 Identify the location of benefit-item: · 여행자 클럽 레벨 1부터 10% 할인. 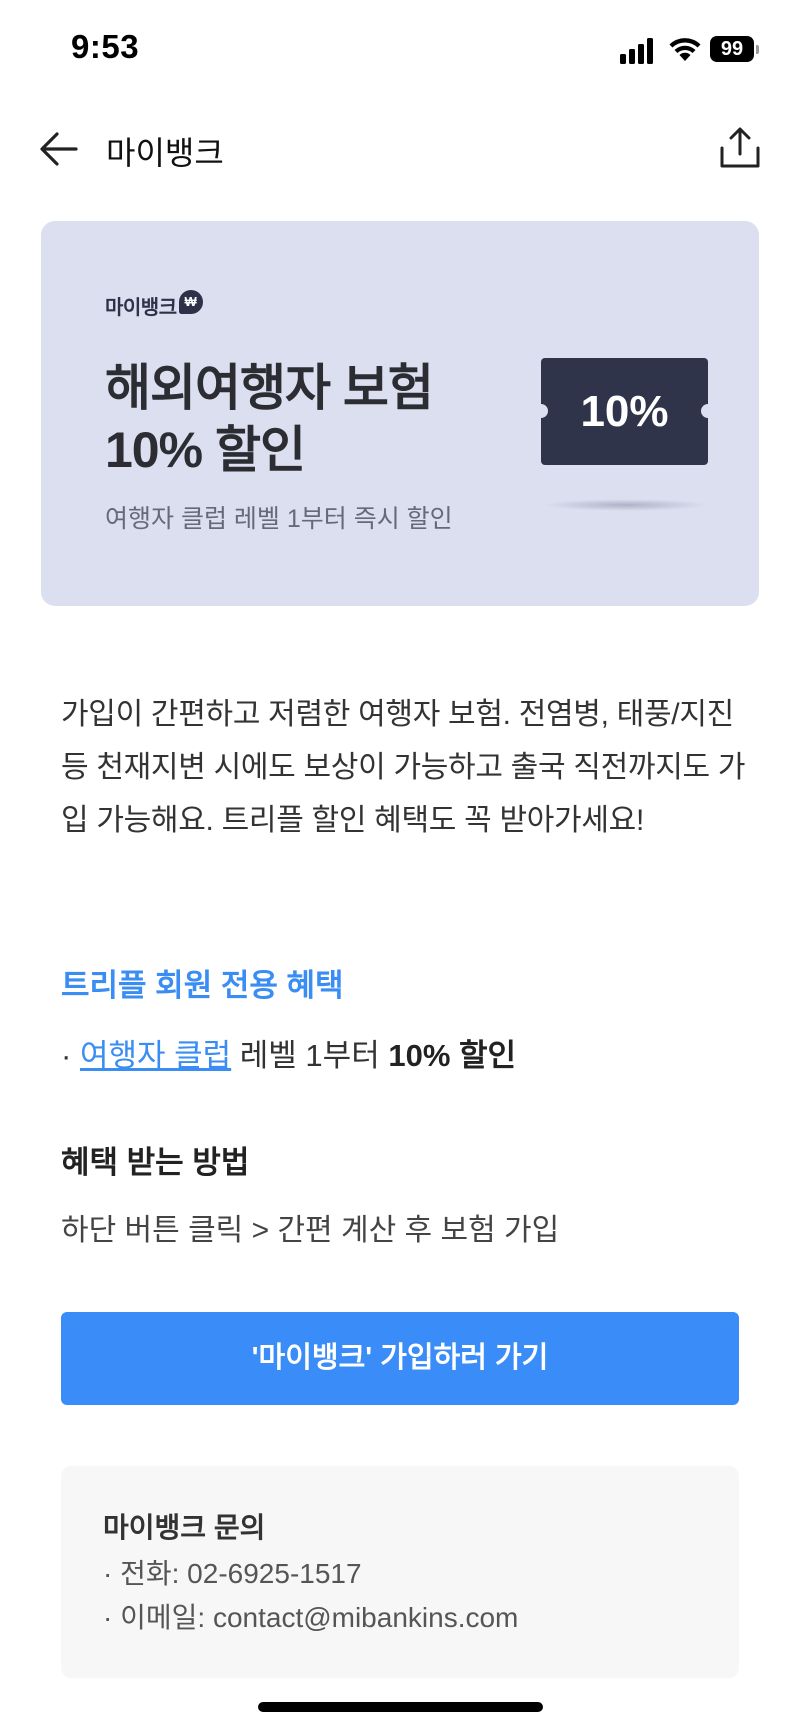
(288, 1052).